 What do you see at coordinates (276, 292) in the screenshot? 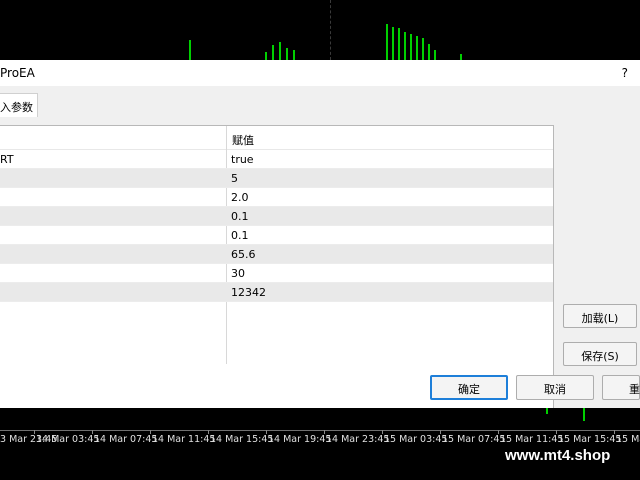
I see `table-row: 12342` at bounding box center [276, 292].